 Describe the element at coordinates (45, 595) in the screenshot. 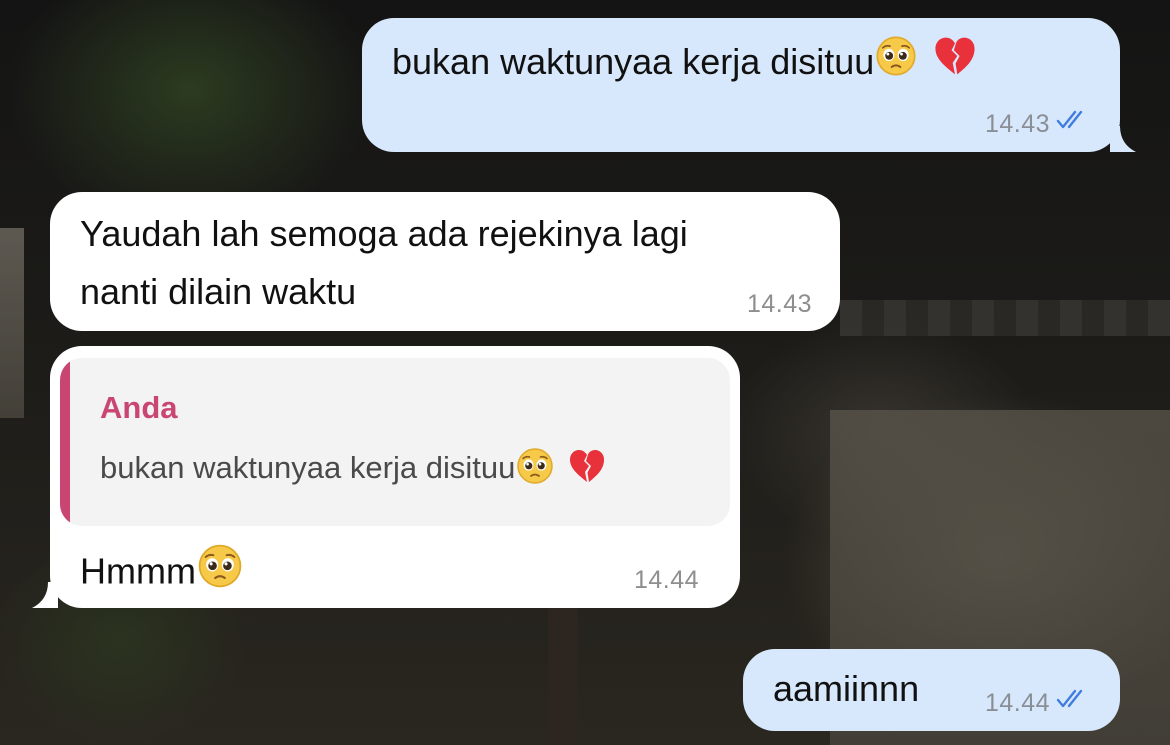

I see `bubble-tail-incoming` at that location.